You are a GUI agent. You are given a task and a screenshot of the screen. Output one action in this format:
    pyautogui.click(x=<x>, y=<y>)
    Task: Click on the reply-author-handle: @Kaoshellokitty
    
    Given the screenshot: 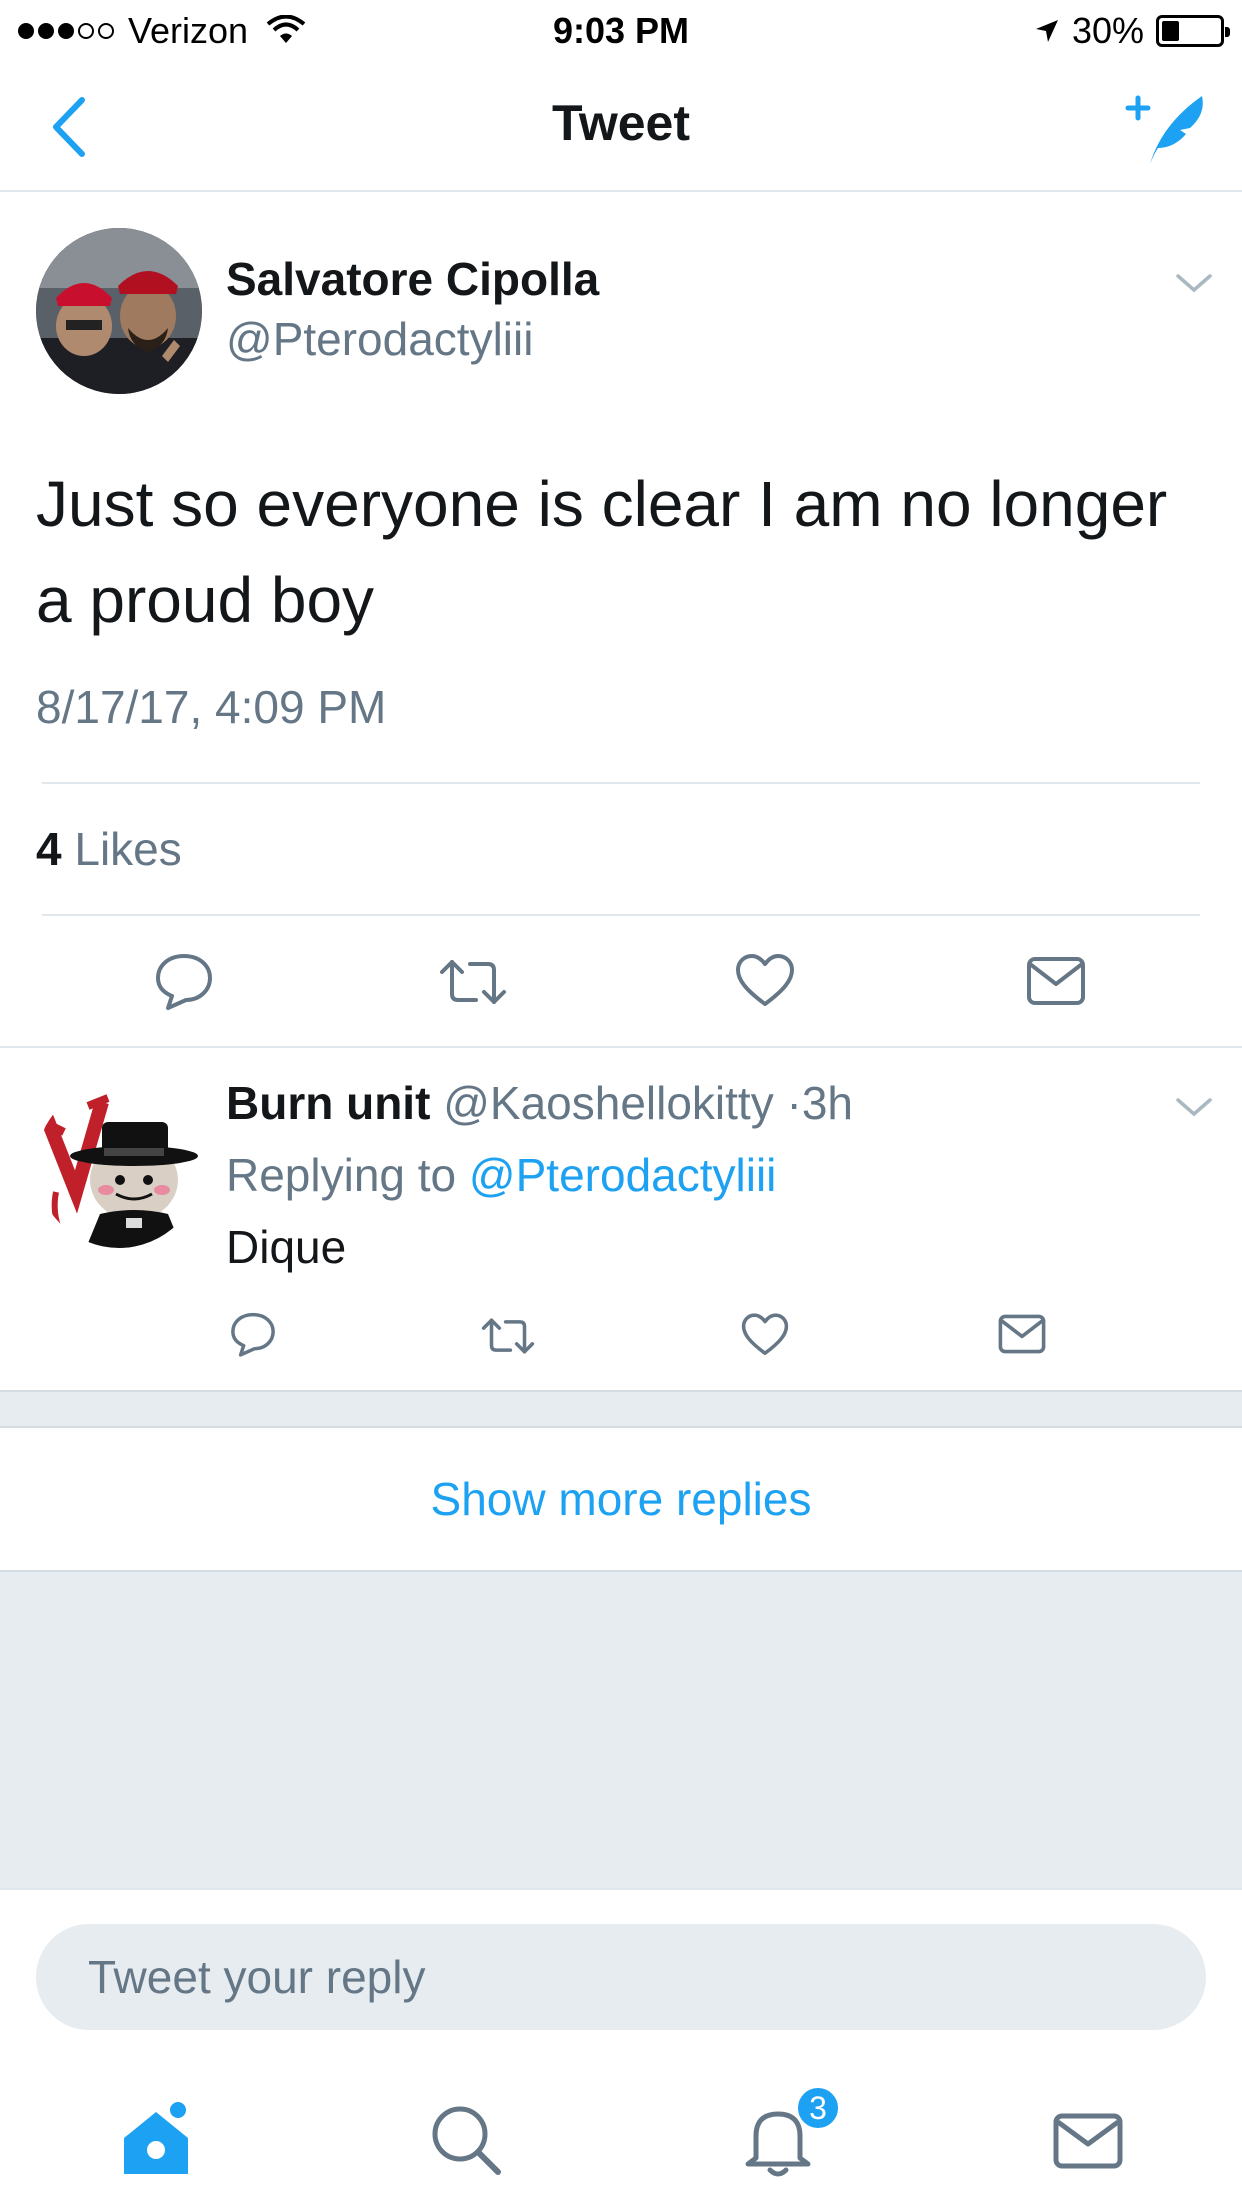 What is the action you would take?
    pyautogui.click(x=608, y=1103)
    